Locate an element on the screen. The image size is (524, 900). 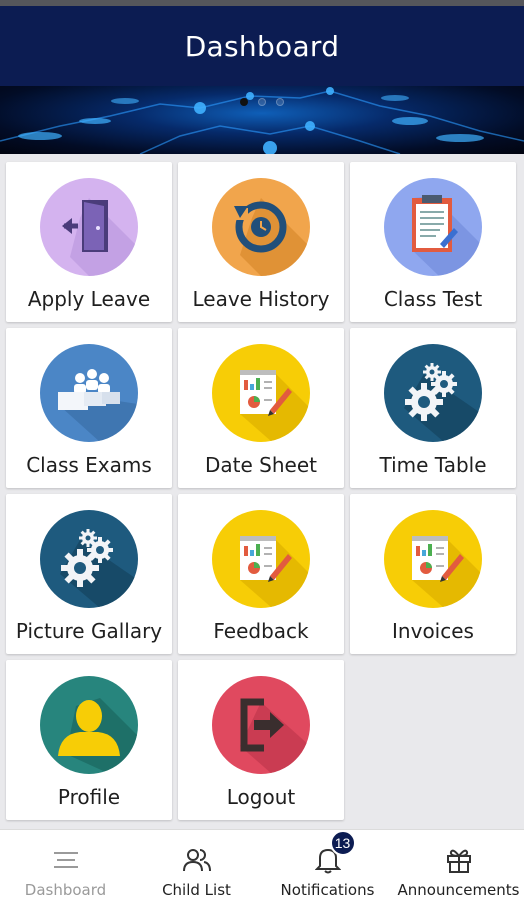
nav-announcements: Announcements is located at coordinates (458, 865).